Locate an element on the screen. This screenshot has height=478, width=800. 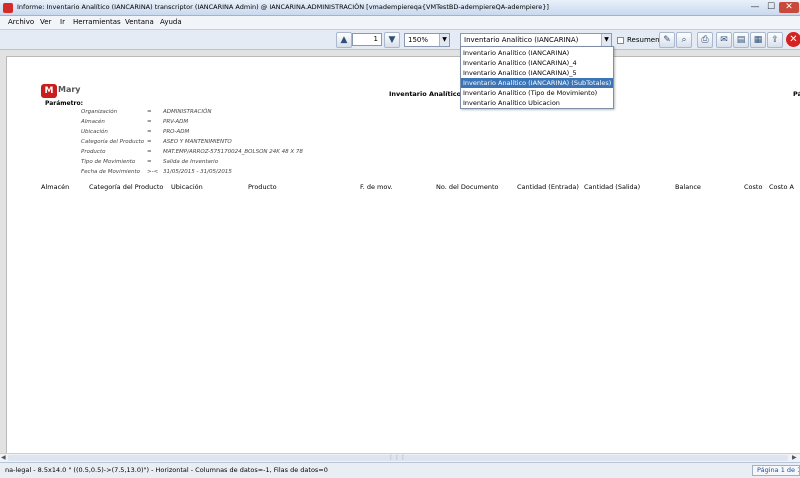
page-down-icon: ▼ is located at coordinates (392, 40).